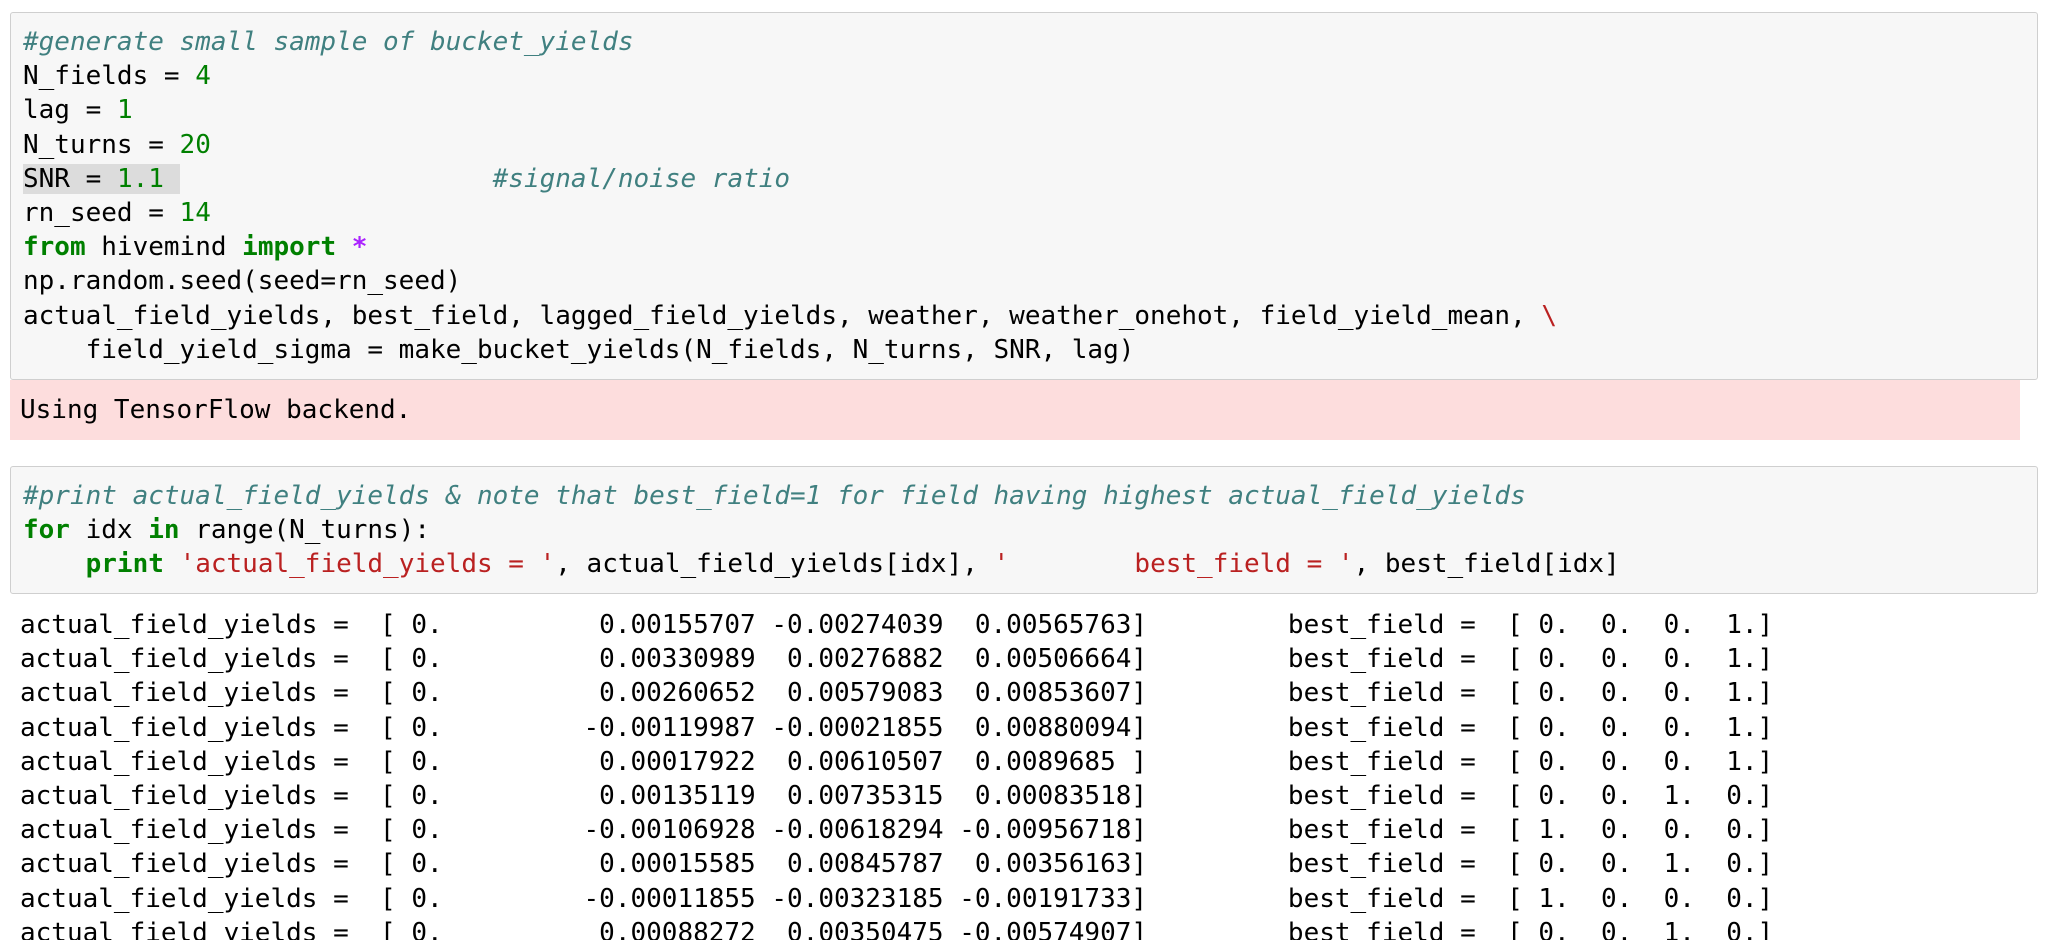  I want to click on string-literal: ' best_field = ', so click(1173, 564).